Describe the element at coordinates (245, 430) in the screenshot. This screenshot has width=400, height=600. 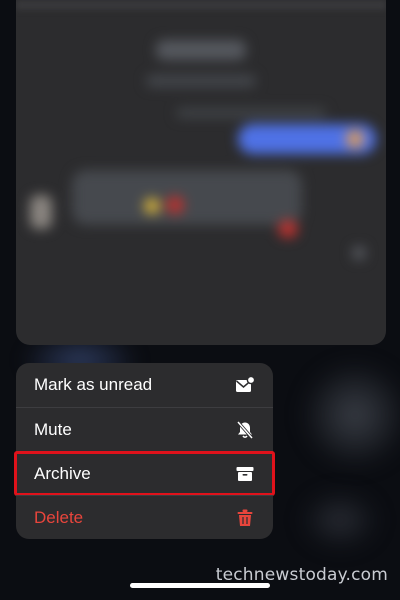
I see `bell-slash-icon` at that location.